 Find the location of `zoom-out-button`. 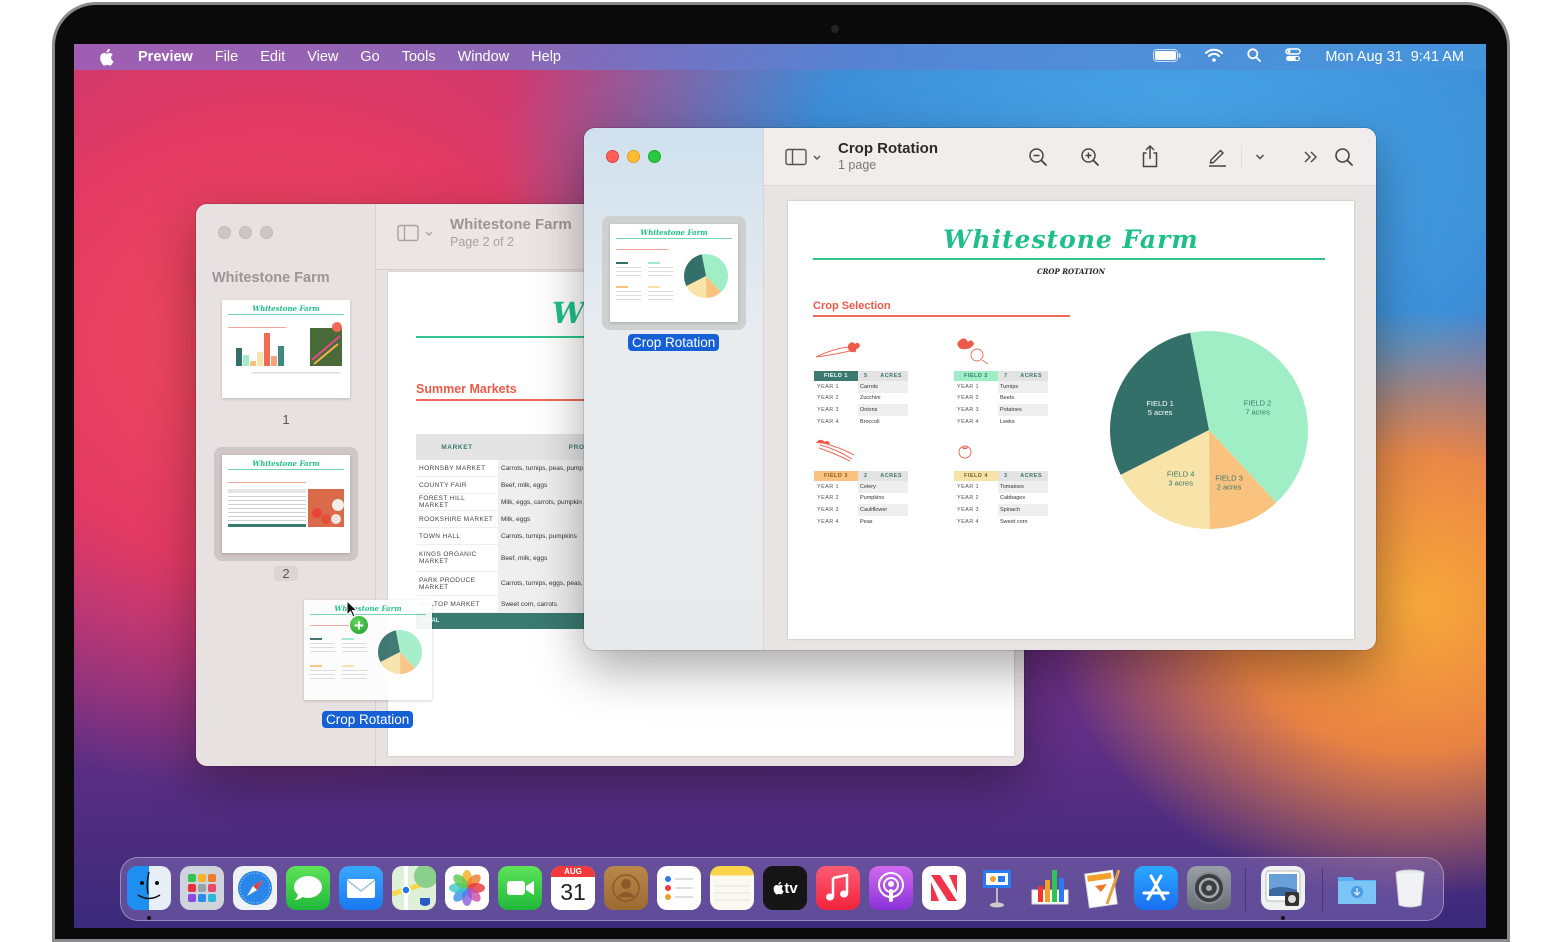

zoom-out-button is located at coordinates (1038, 157).